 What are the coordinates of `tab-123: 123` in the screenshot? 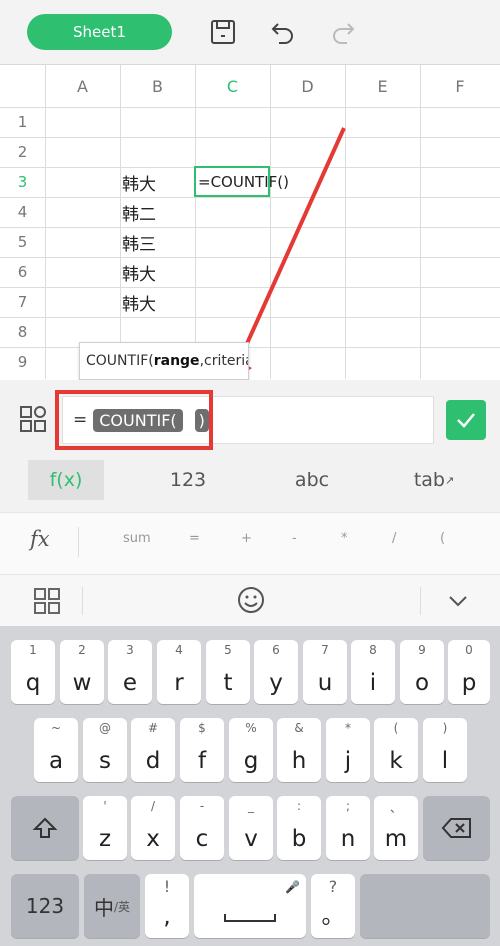 It's located at (188, 480).